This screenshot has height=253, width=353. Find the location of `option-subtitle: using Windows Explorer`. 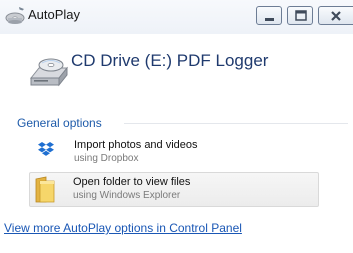

option-subtitle: using Windows Explorer is located at coordinates (127, 195).